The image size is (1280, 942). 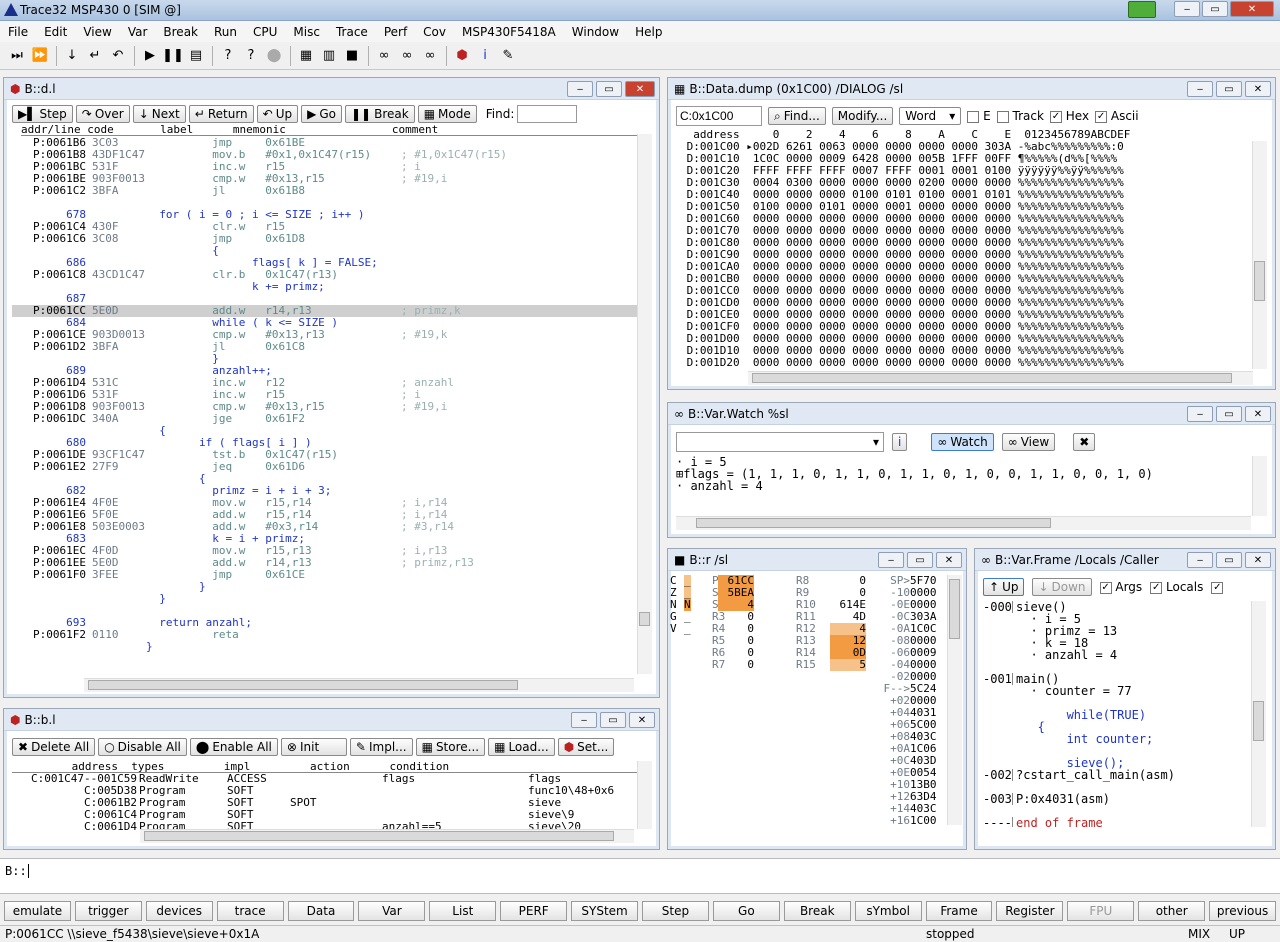 What do you see at coordinates (359, 685) in the screenshot?
I see `list-horizontal-scrollbar` at bounding box center [359, 685].